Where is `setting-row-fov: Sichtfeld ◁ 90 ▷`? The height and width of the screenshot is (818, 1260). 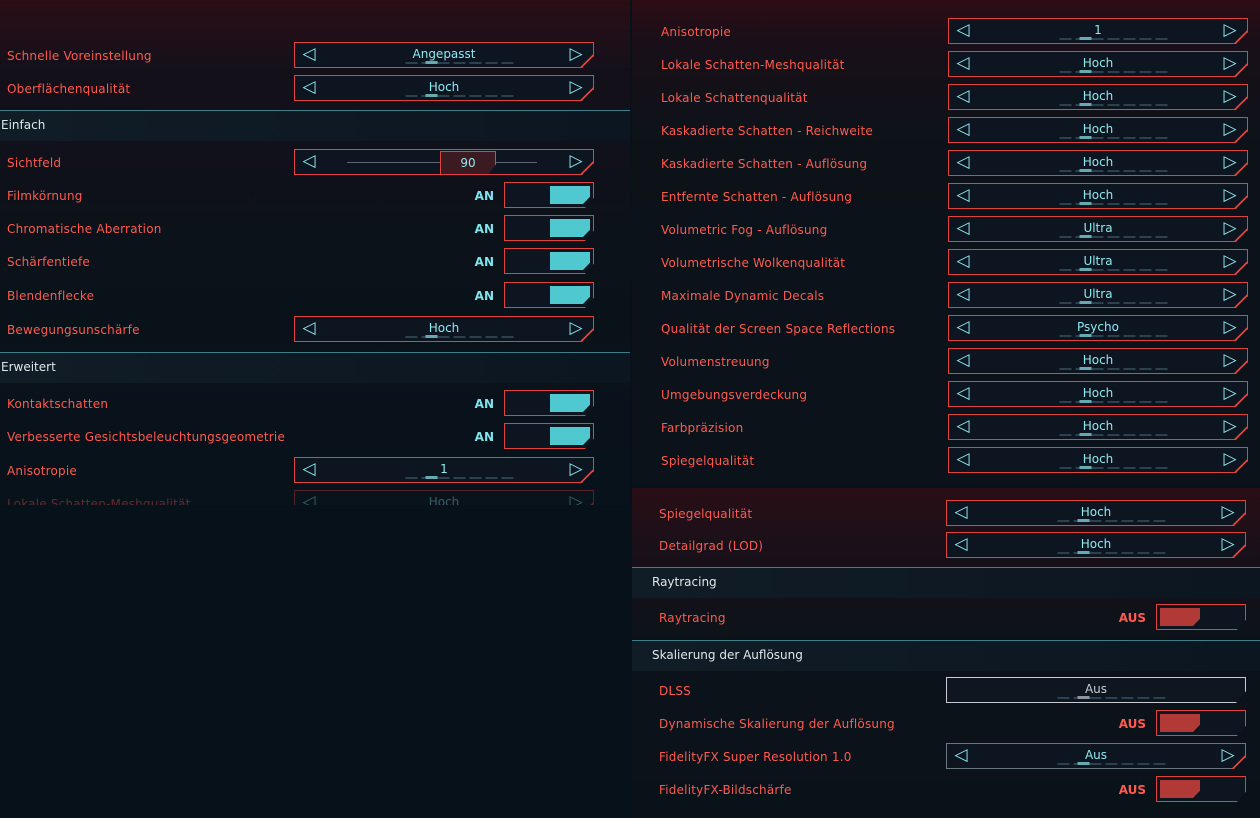 setting-row-fov: Sichtfeld ◁ 90 ▷ is located at coordinates (315, 164).